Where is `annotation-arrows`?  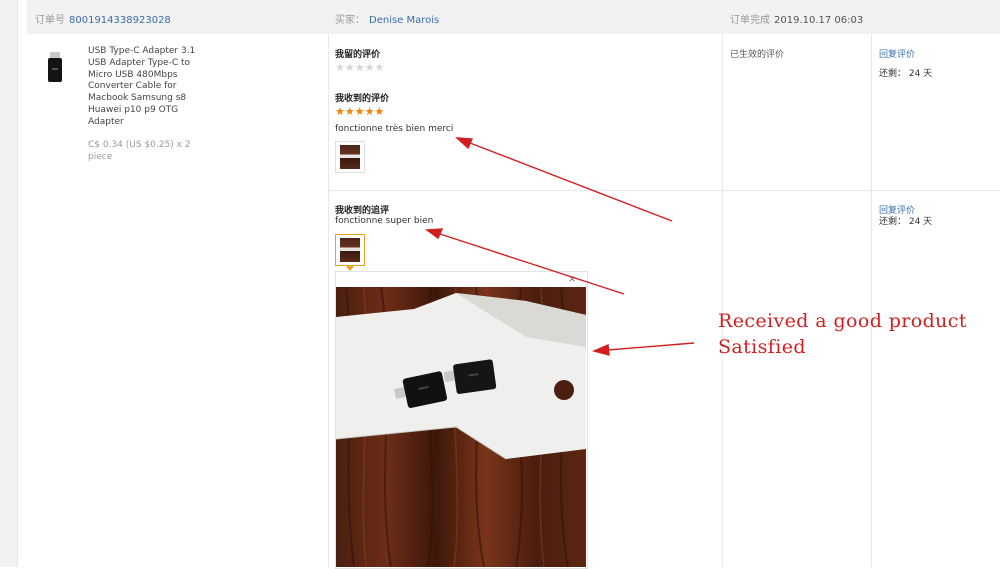
annotation-arrows is located at coordinates (560, 246).